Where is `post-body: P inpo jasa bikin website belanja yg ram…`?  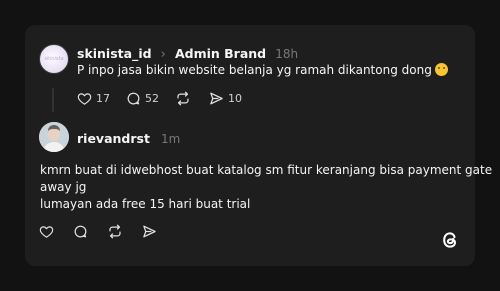 post-body: P inpo jasa bikin website belanja yg ram… is located at coordinates (262, 70).